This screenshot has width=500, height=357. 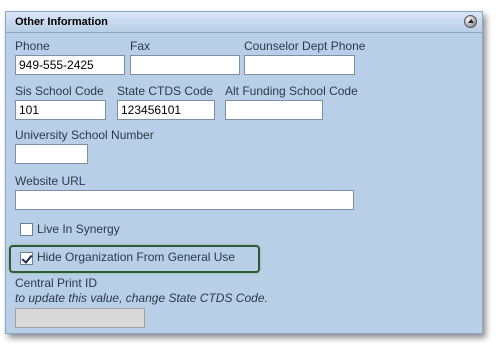 I want to click on website-url-input, so click(x=184, y=200).